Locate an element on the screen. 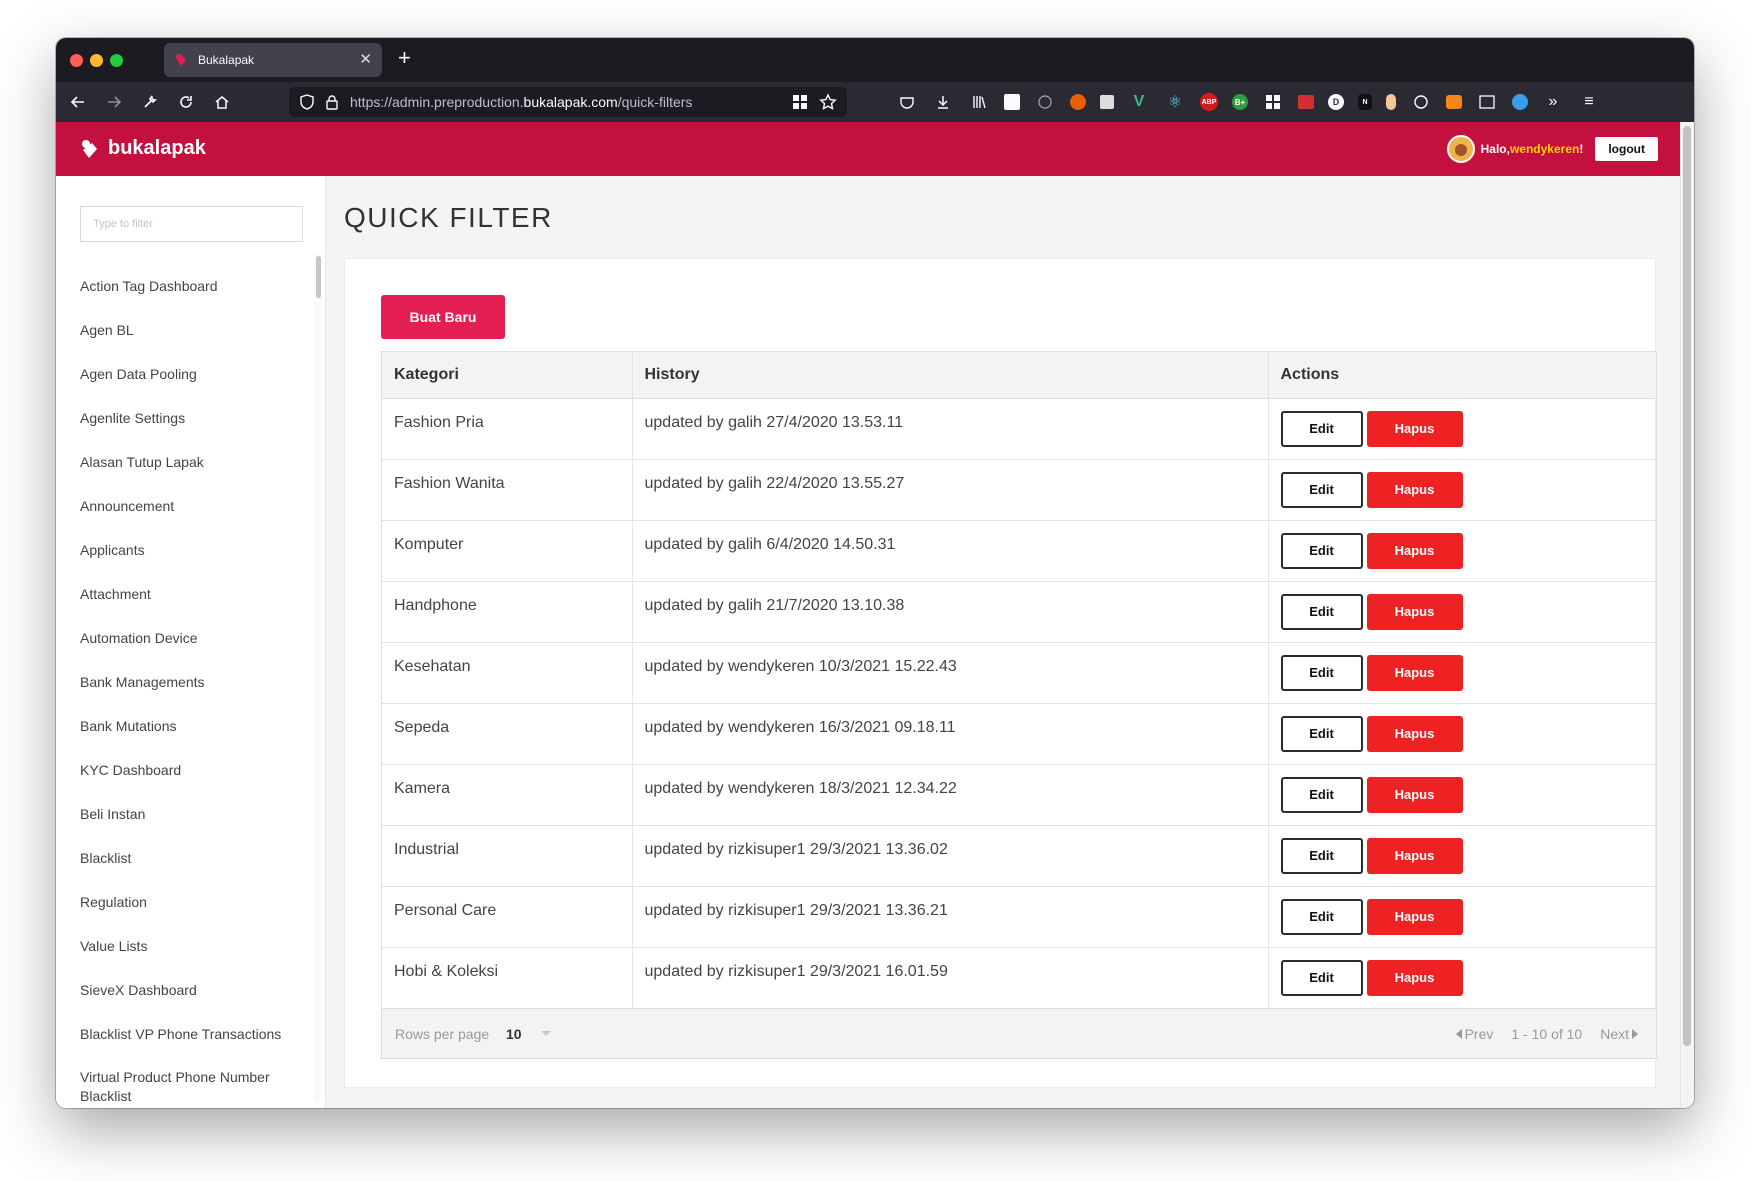 The width and height of the screenshot is (1751, 1181). sidebar-item-automation-device: Automation Device is located at coordinates (190, 638).